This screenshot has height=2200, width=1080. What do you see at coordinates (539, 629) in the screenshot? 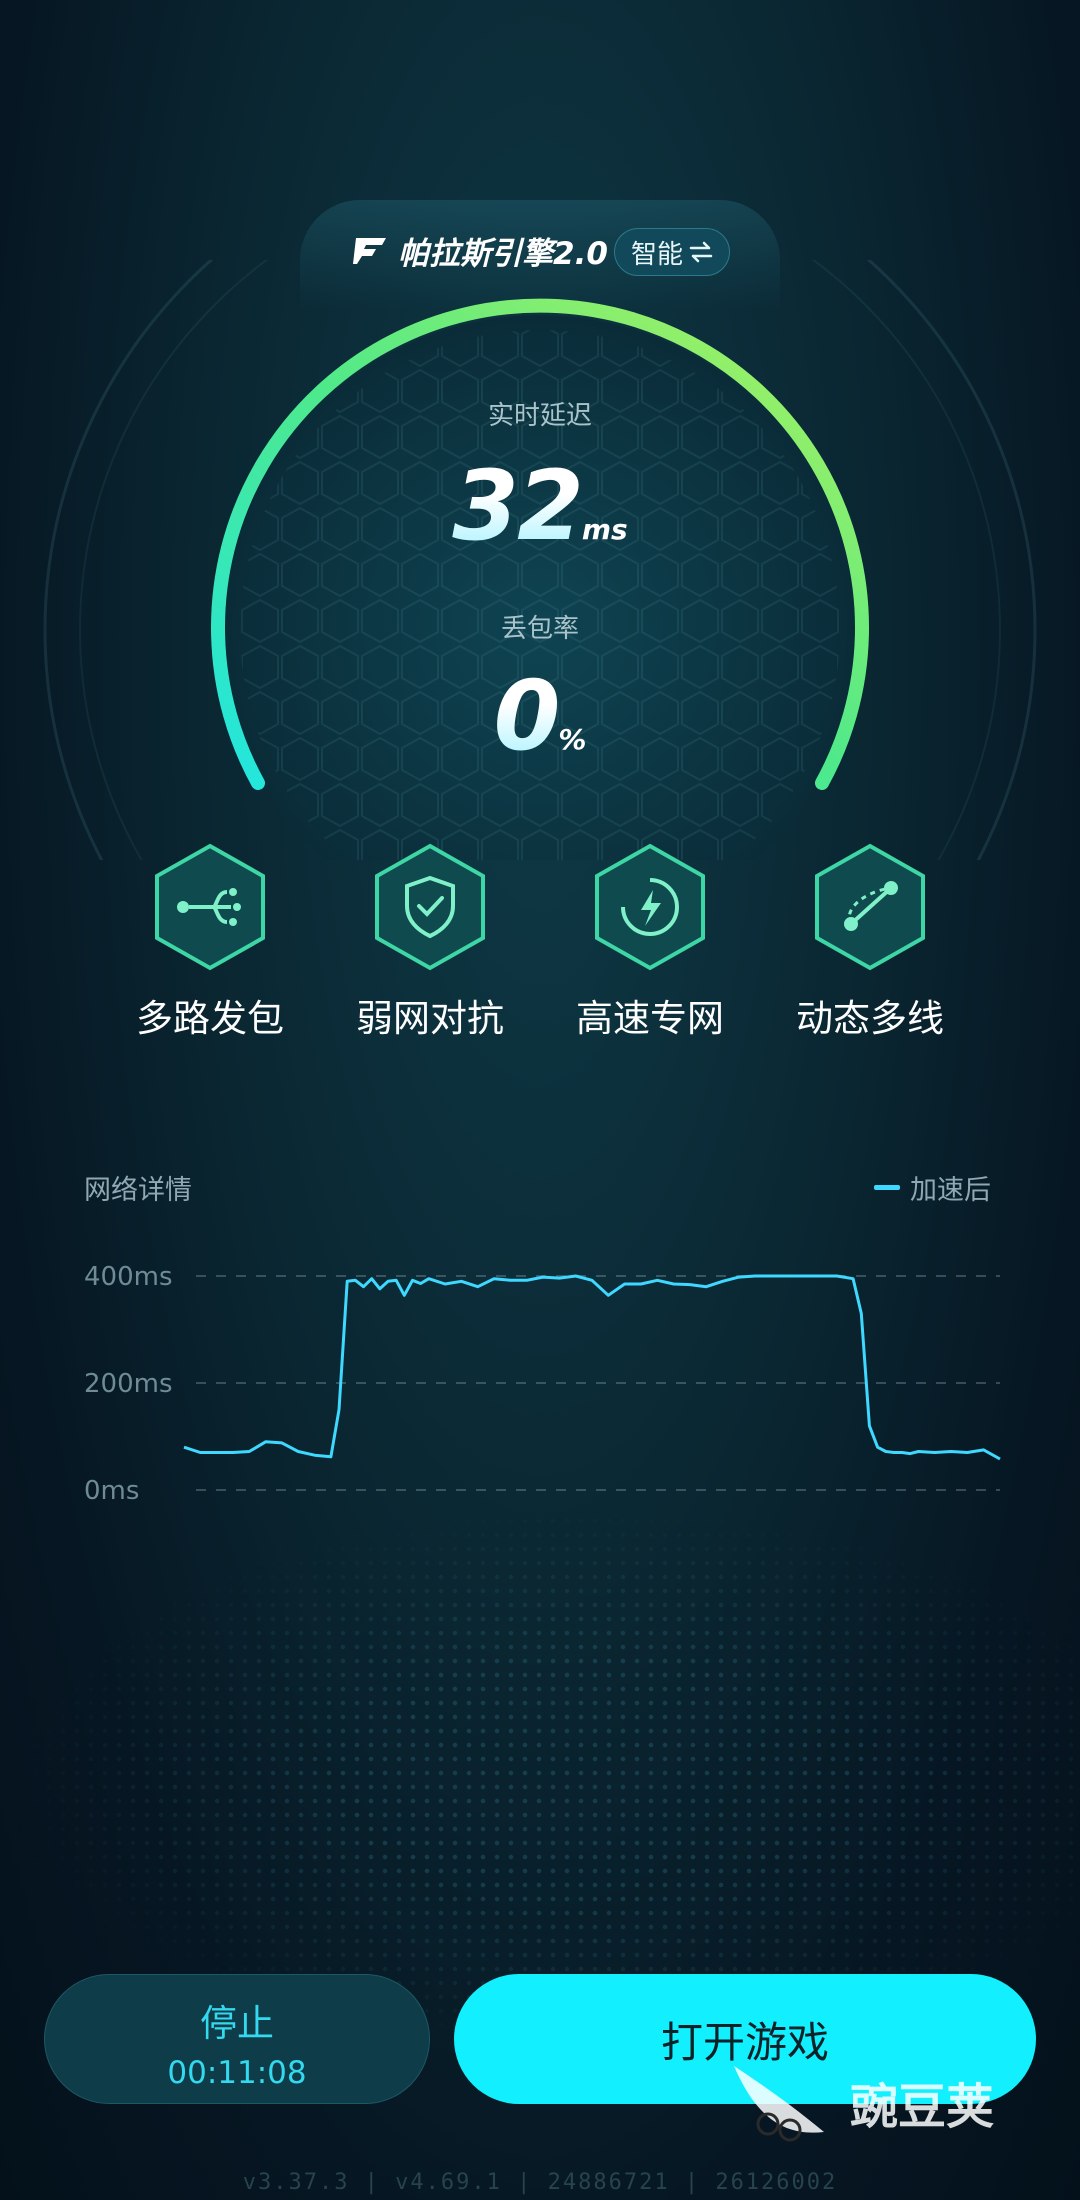
I see `packet-loss-label: 丢包率` at bounding box center [539, 629].